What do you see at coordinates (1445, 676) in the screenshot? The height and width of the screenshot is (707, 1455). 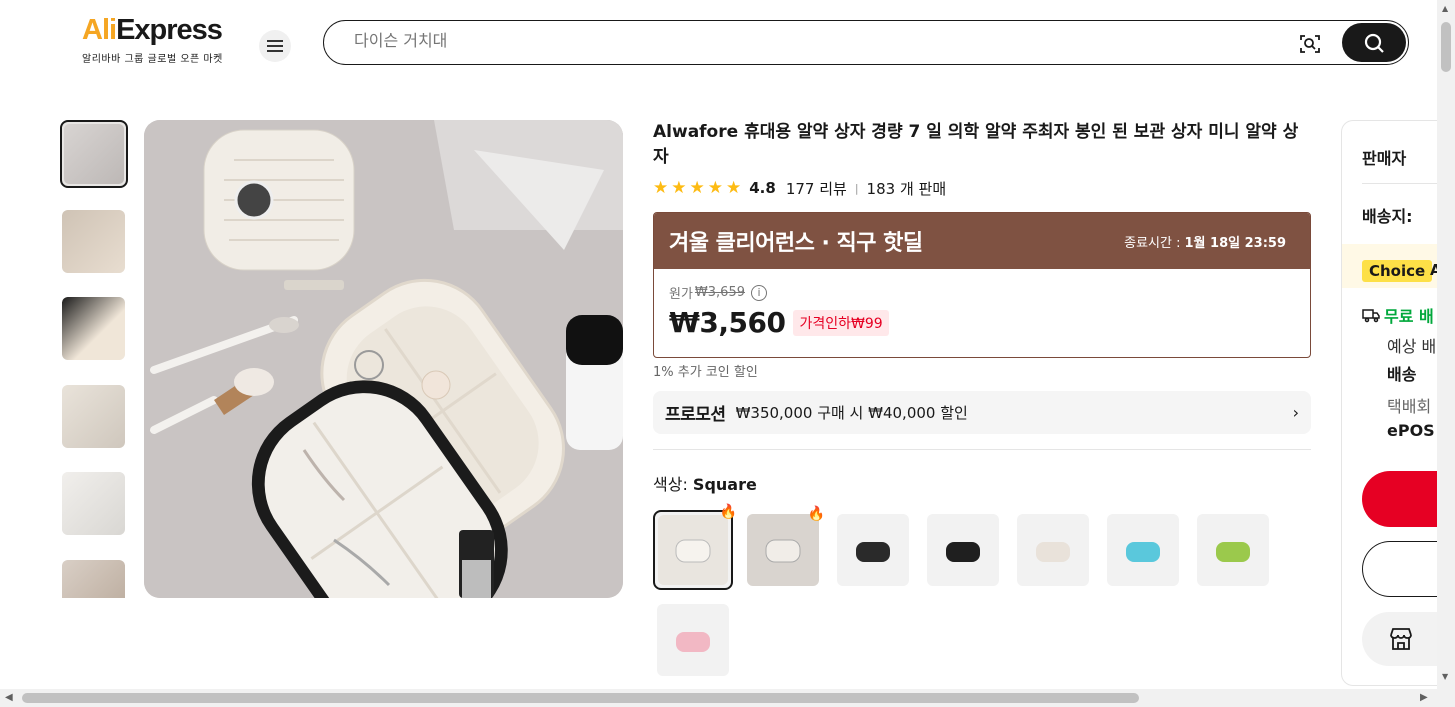 I see `scroll-down-arrow-icon: ▼` at bounding box center [1445, 676].